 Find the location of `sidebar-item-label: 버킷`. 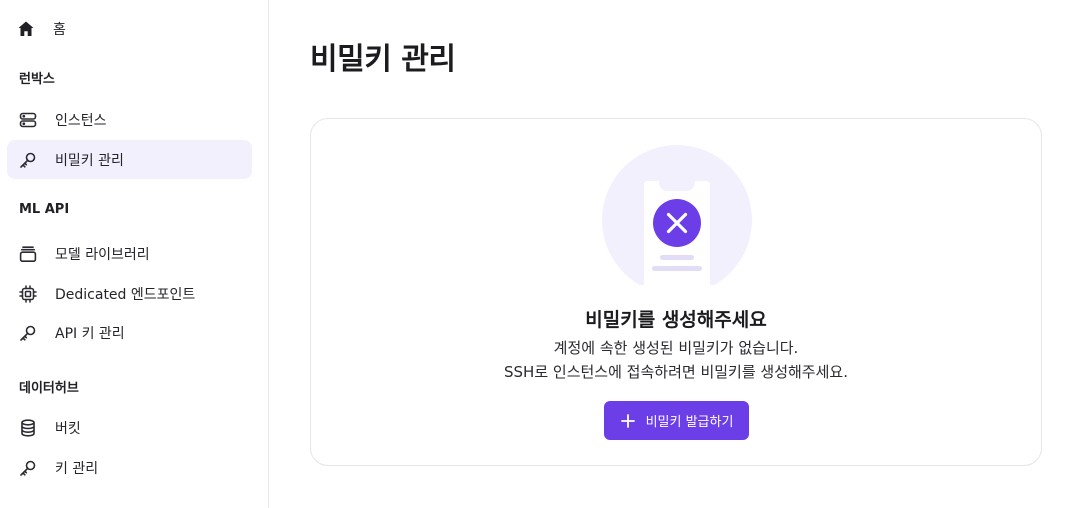

sidebar-item-label: 버킷 is located at coordinates (68, 428).